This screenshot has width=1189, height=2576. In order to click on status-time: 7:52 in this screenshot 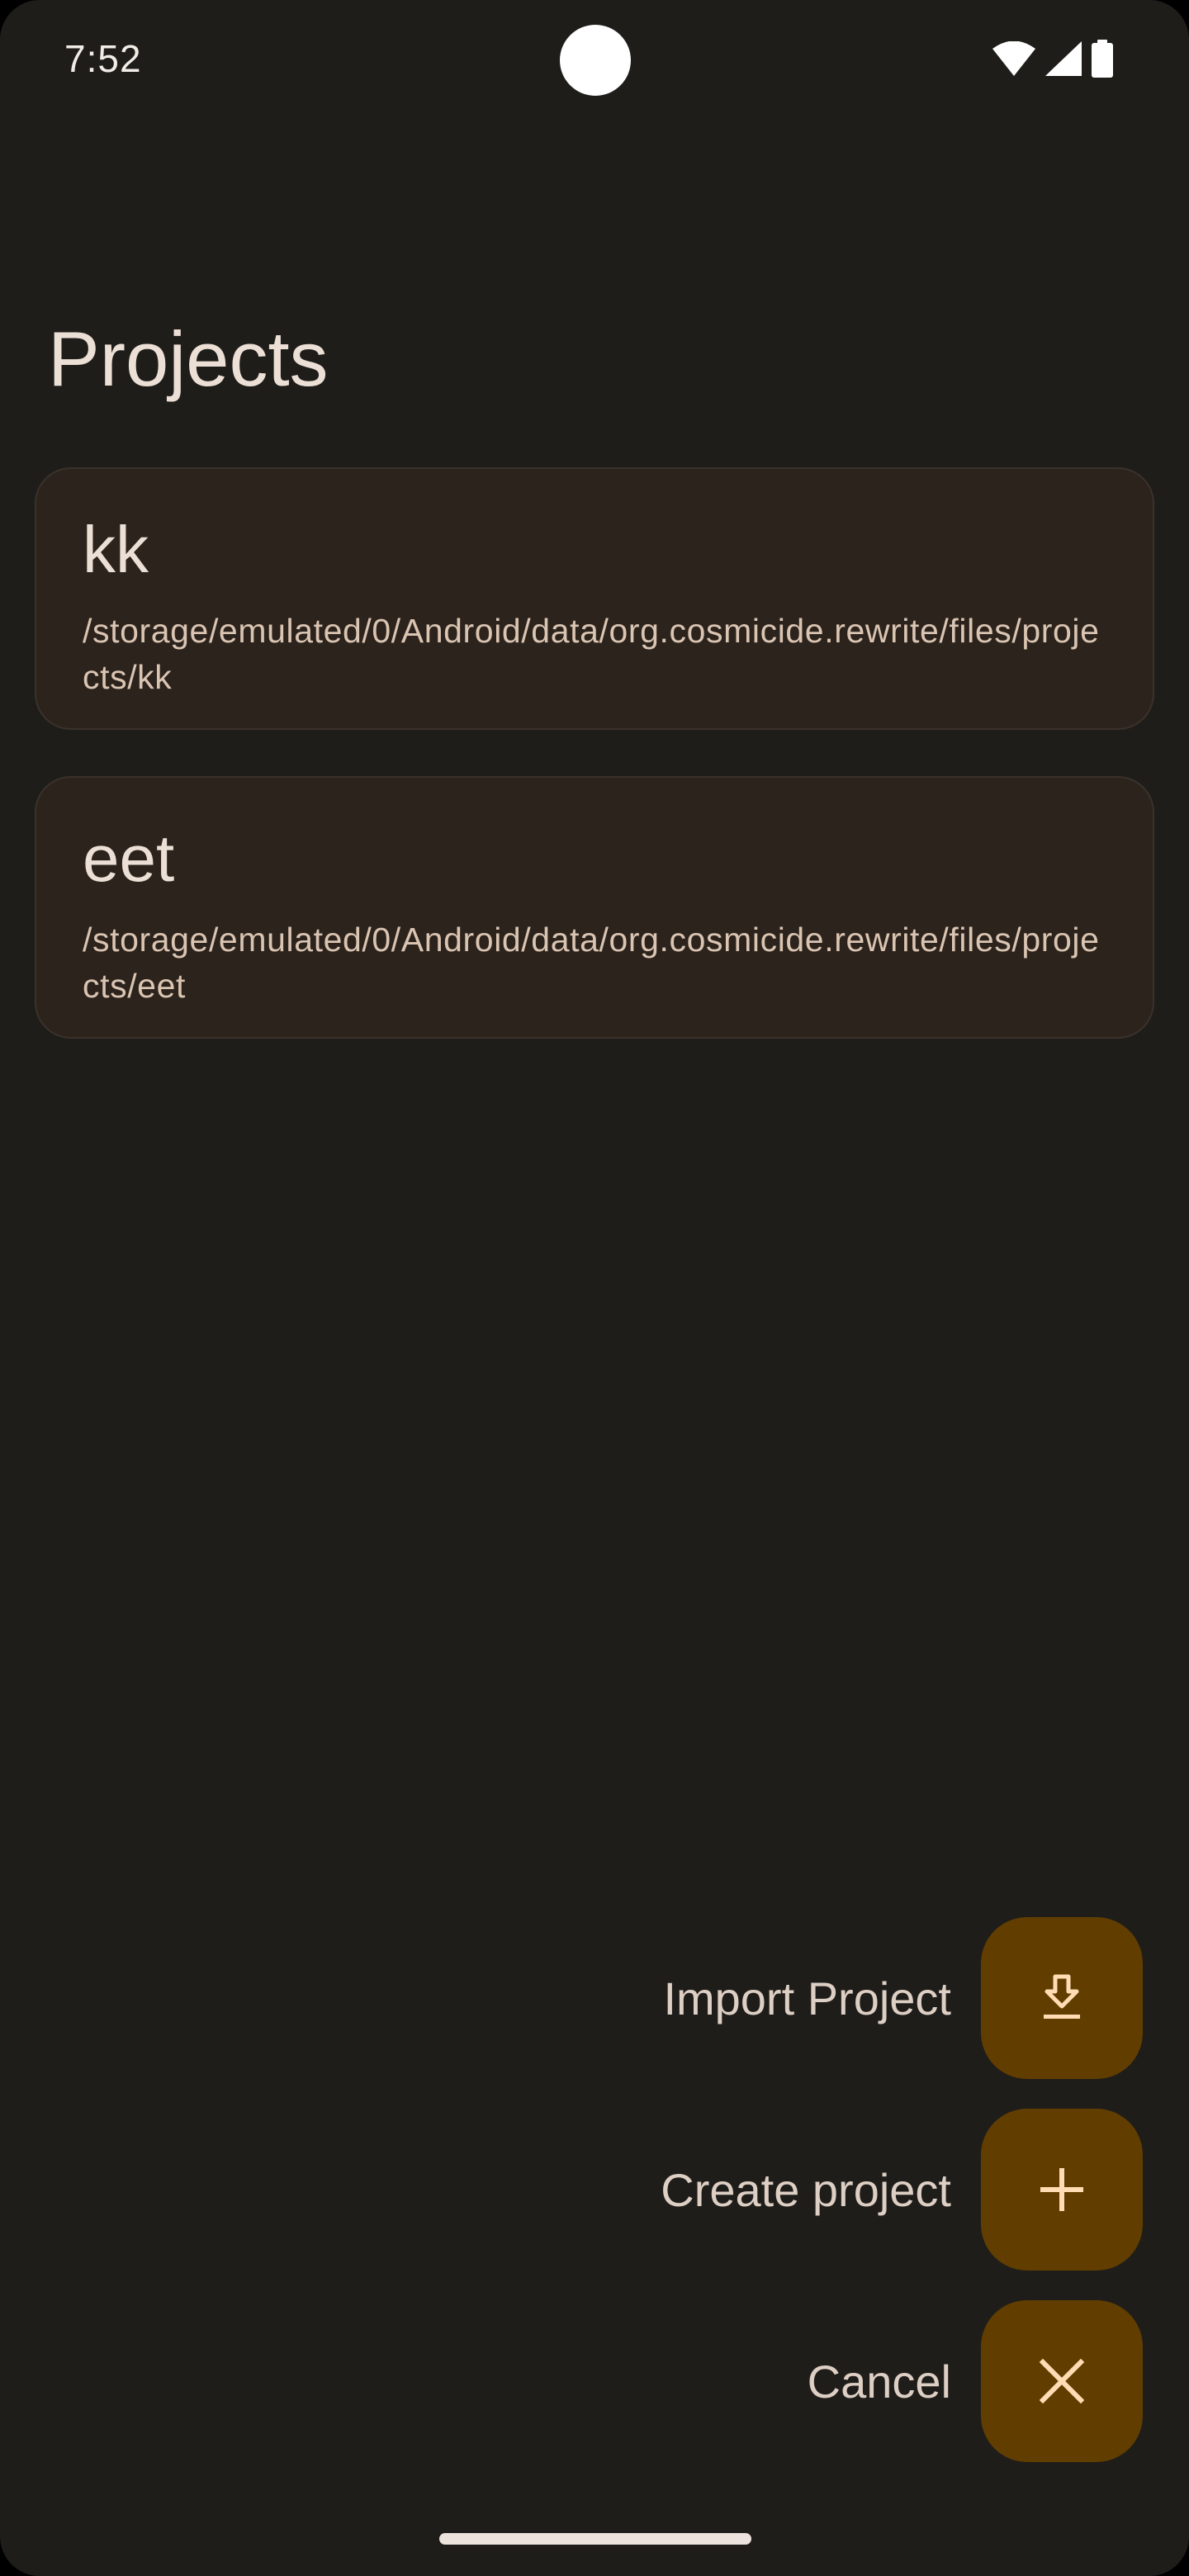, I will do `click(103, 58)`.